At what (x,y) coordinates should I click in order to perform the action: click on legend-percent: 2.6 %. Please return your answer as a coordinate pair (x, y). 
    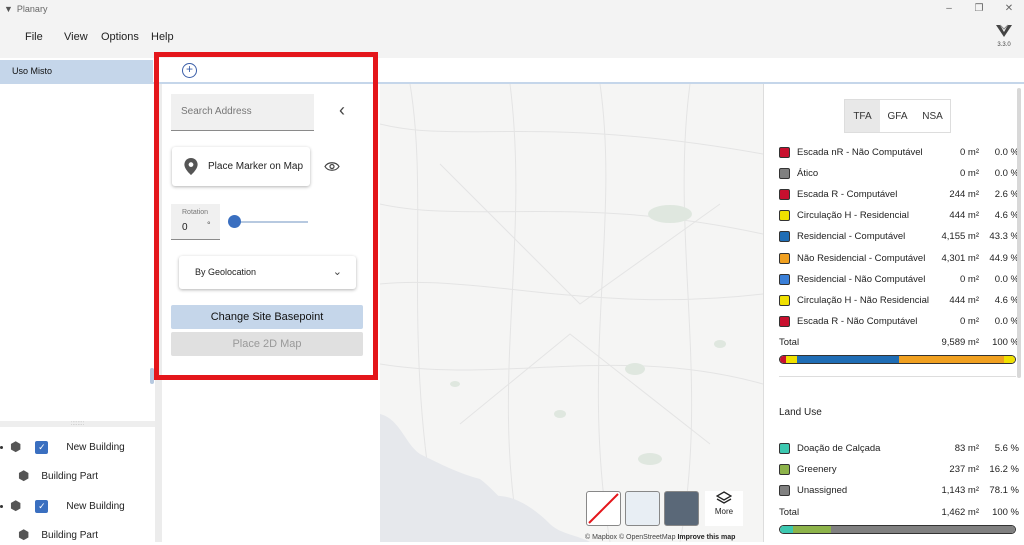
    Looking at the image, I should click on (1006, 194).